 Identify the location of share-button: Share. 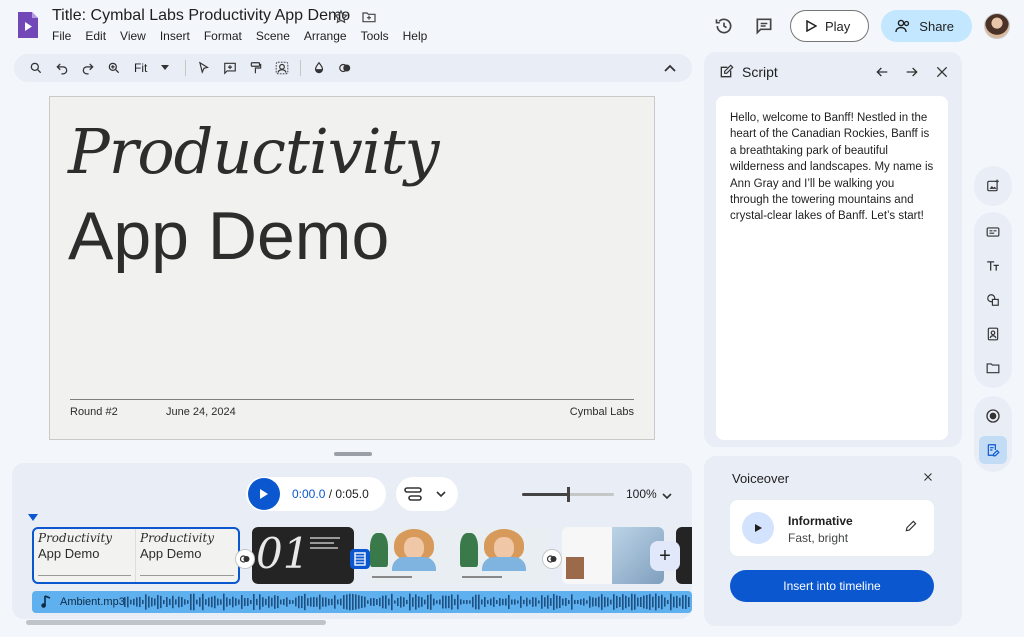
(926, 26).